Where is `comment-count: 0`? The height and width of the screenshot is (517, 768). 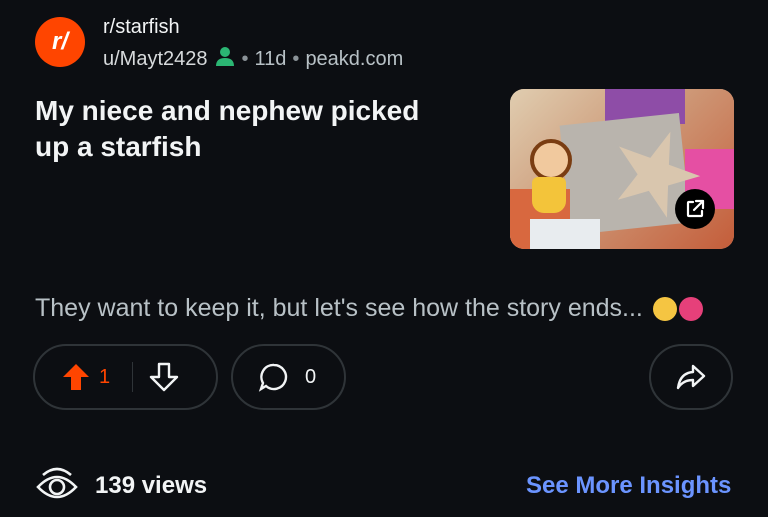 comment-count: 0 is located at coordinates (311, 376).